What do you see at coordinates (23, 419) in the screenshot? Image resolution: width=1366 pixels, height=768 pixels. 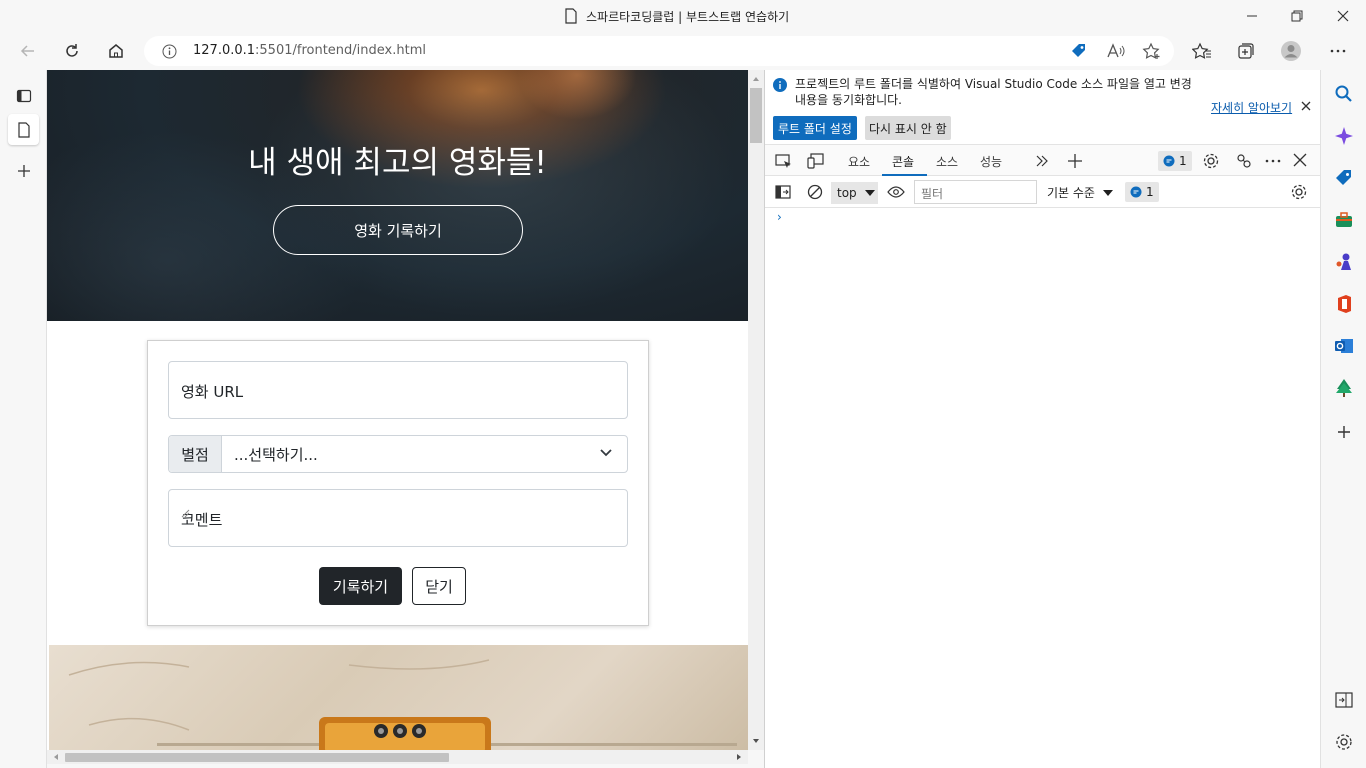 I see `vertical-tab-bar` at bounding box center [23, 419].